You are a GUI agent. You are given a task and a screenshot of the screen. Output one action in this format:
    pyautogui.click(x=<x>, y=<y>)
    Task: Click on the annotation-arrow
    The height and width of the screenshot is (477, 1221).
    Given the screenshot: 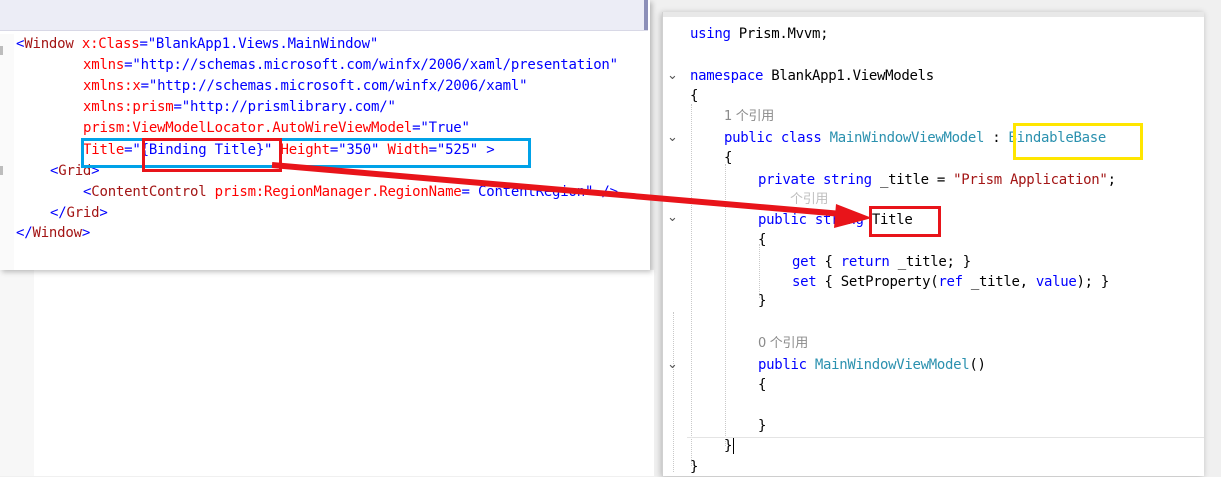 What is the action you would take?
    pyautogui.click(x=571, y=195)
    